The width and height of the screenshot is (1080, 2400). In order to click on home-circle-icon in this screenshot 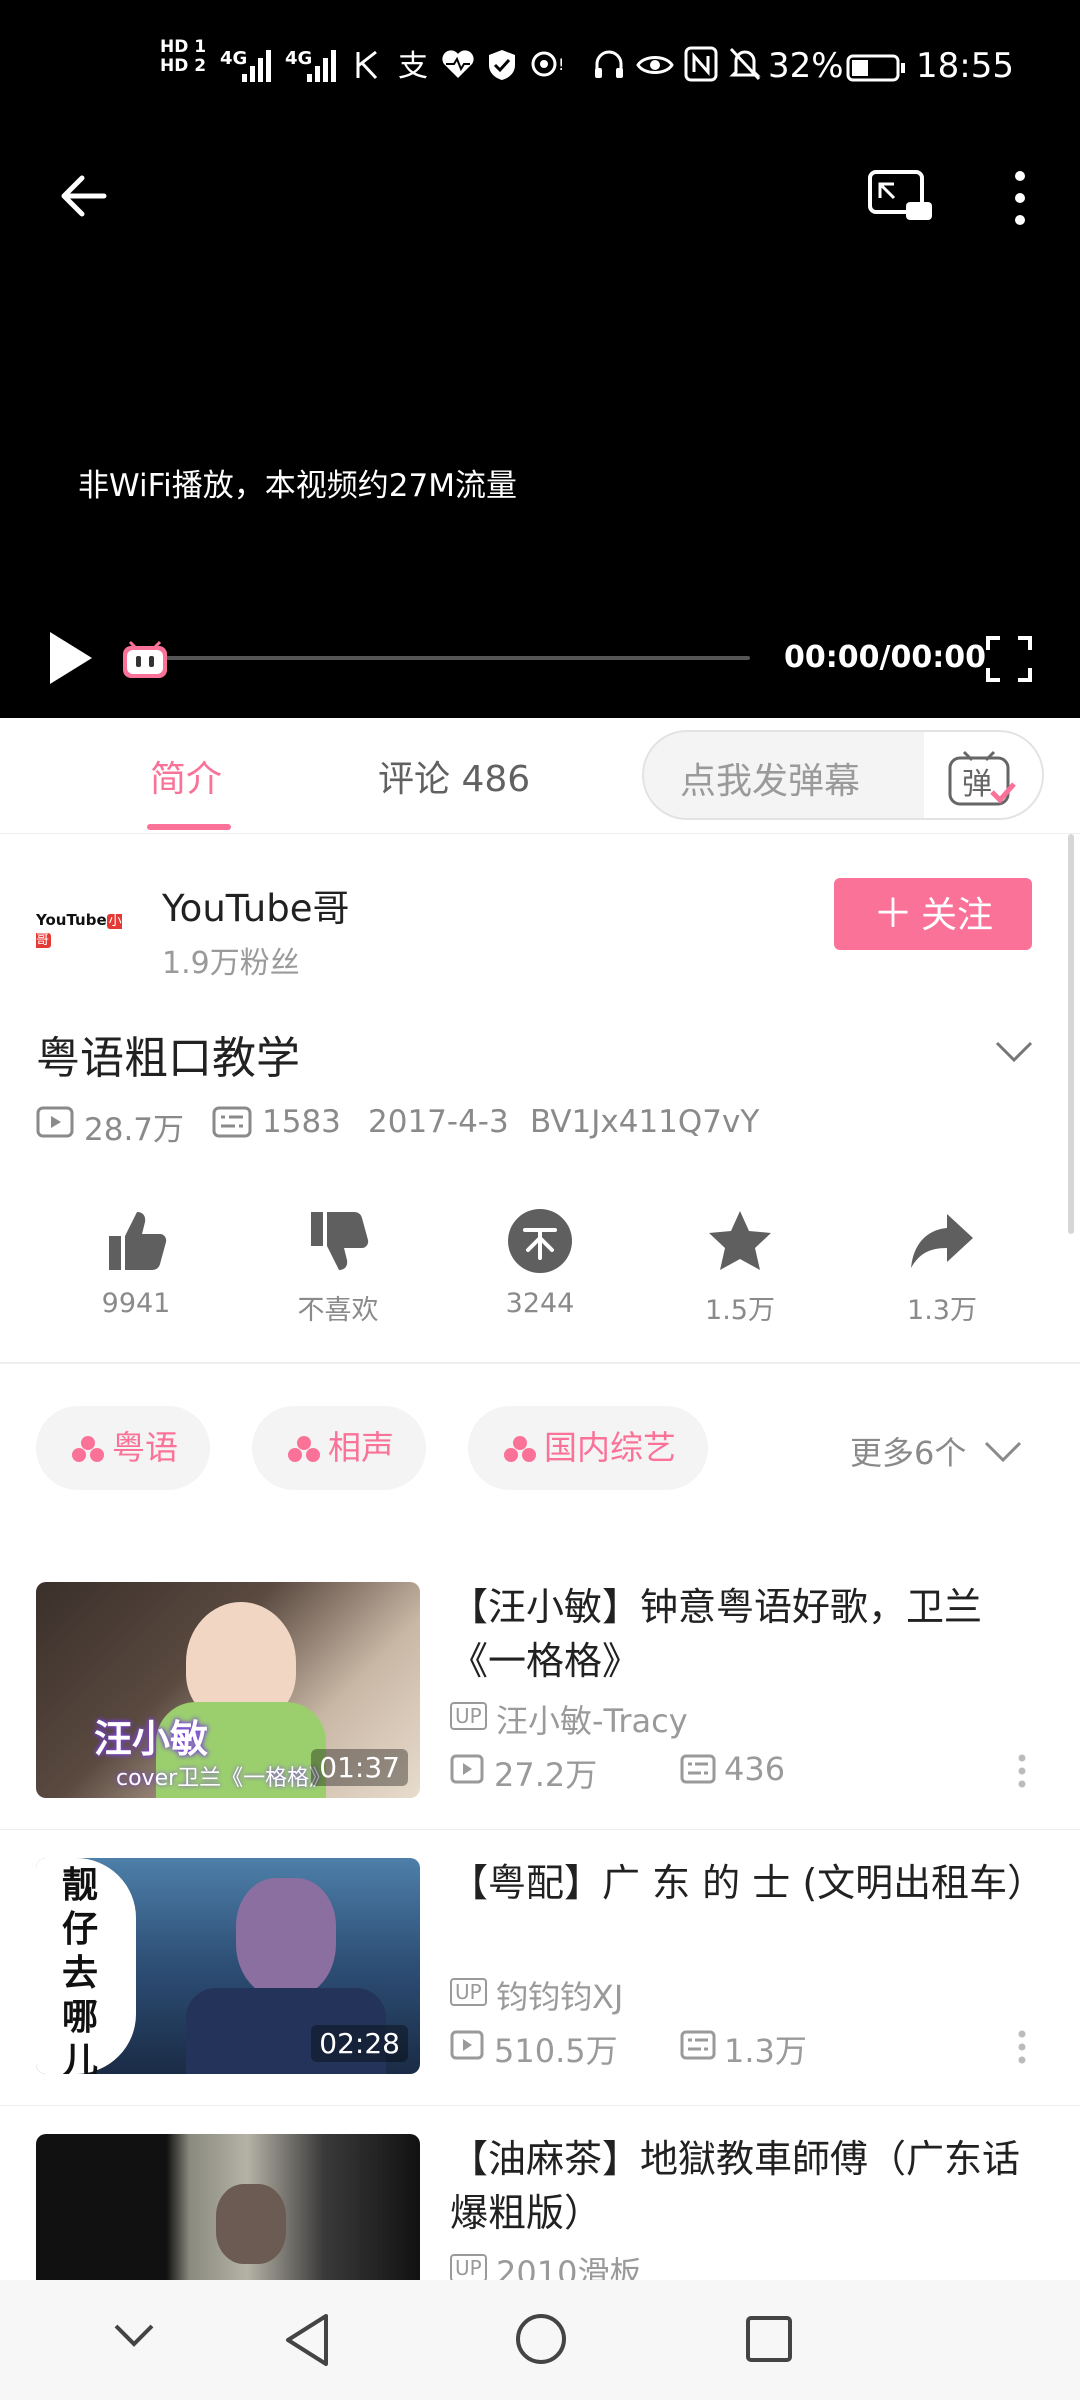, I will do `click(541, 2339)`.